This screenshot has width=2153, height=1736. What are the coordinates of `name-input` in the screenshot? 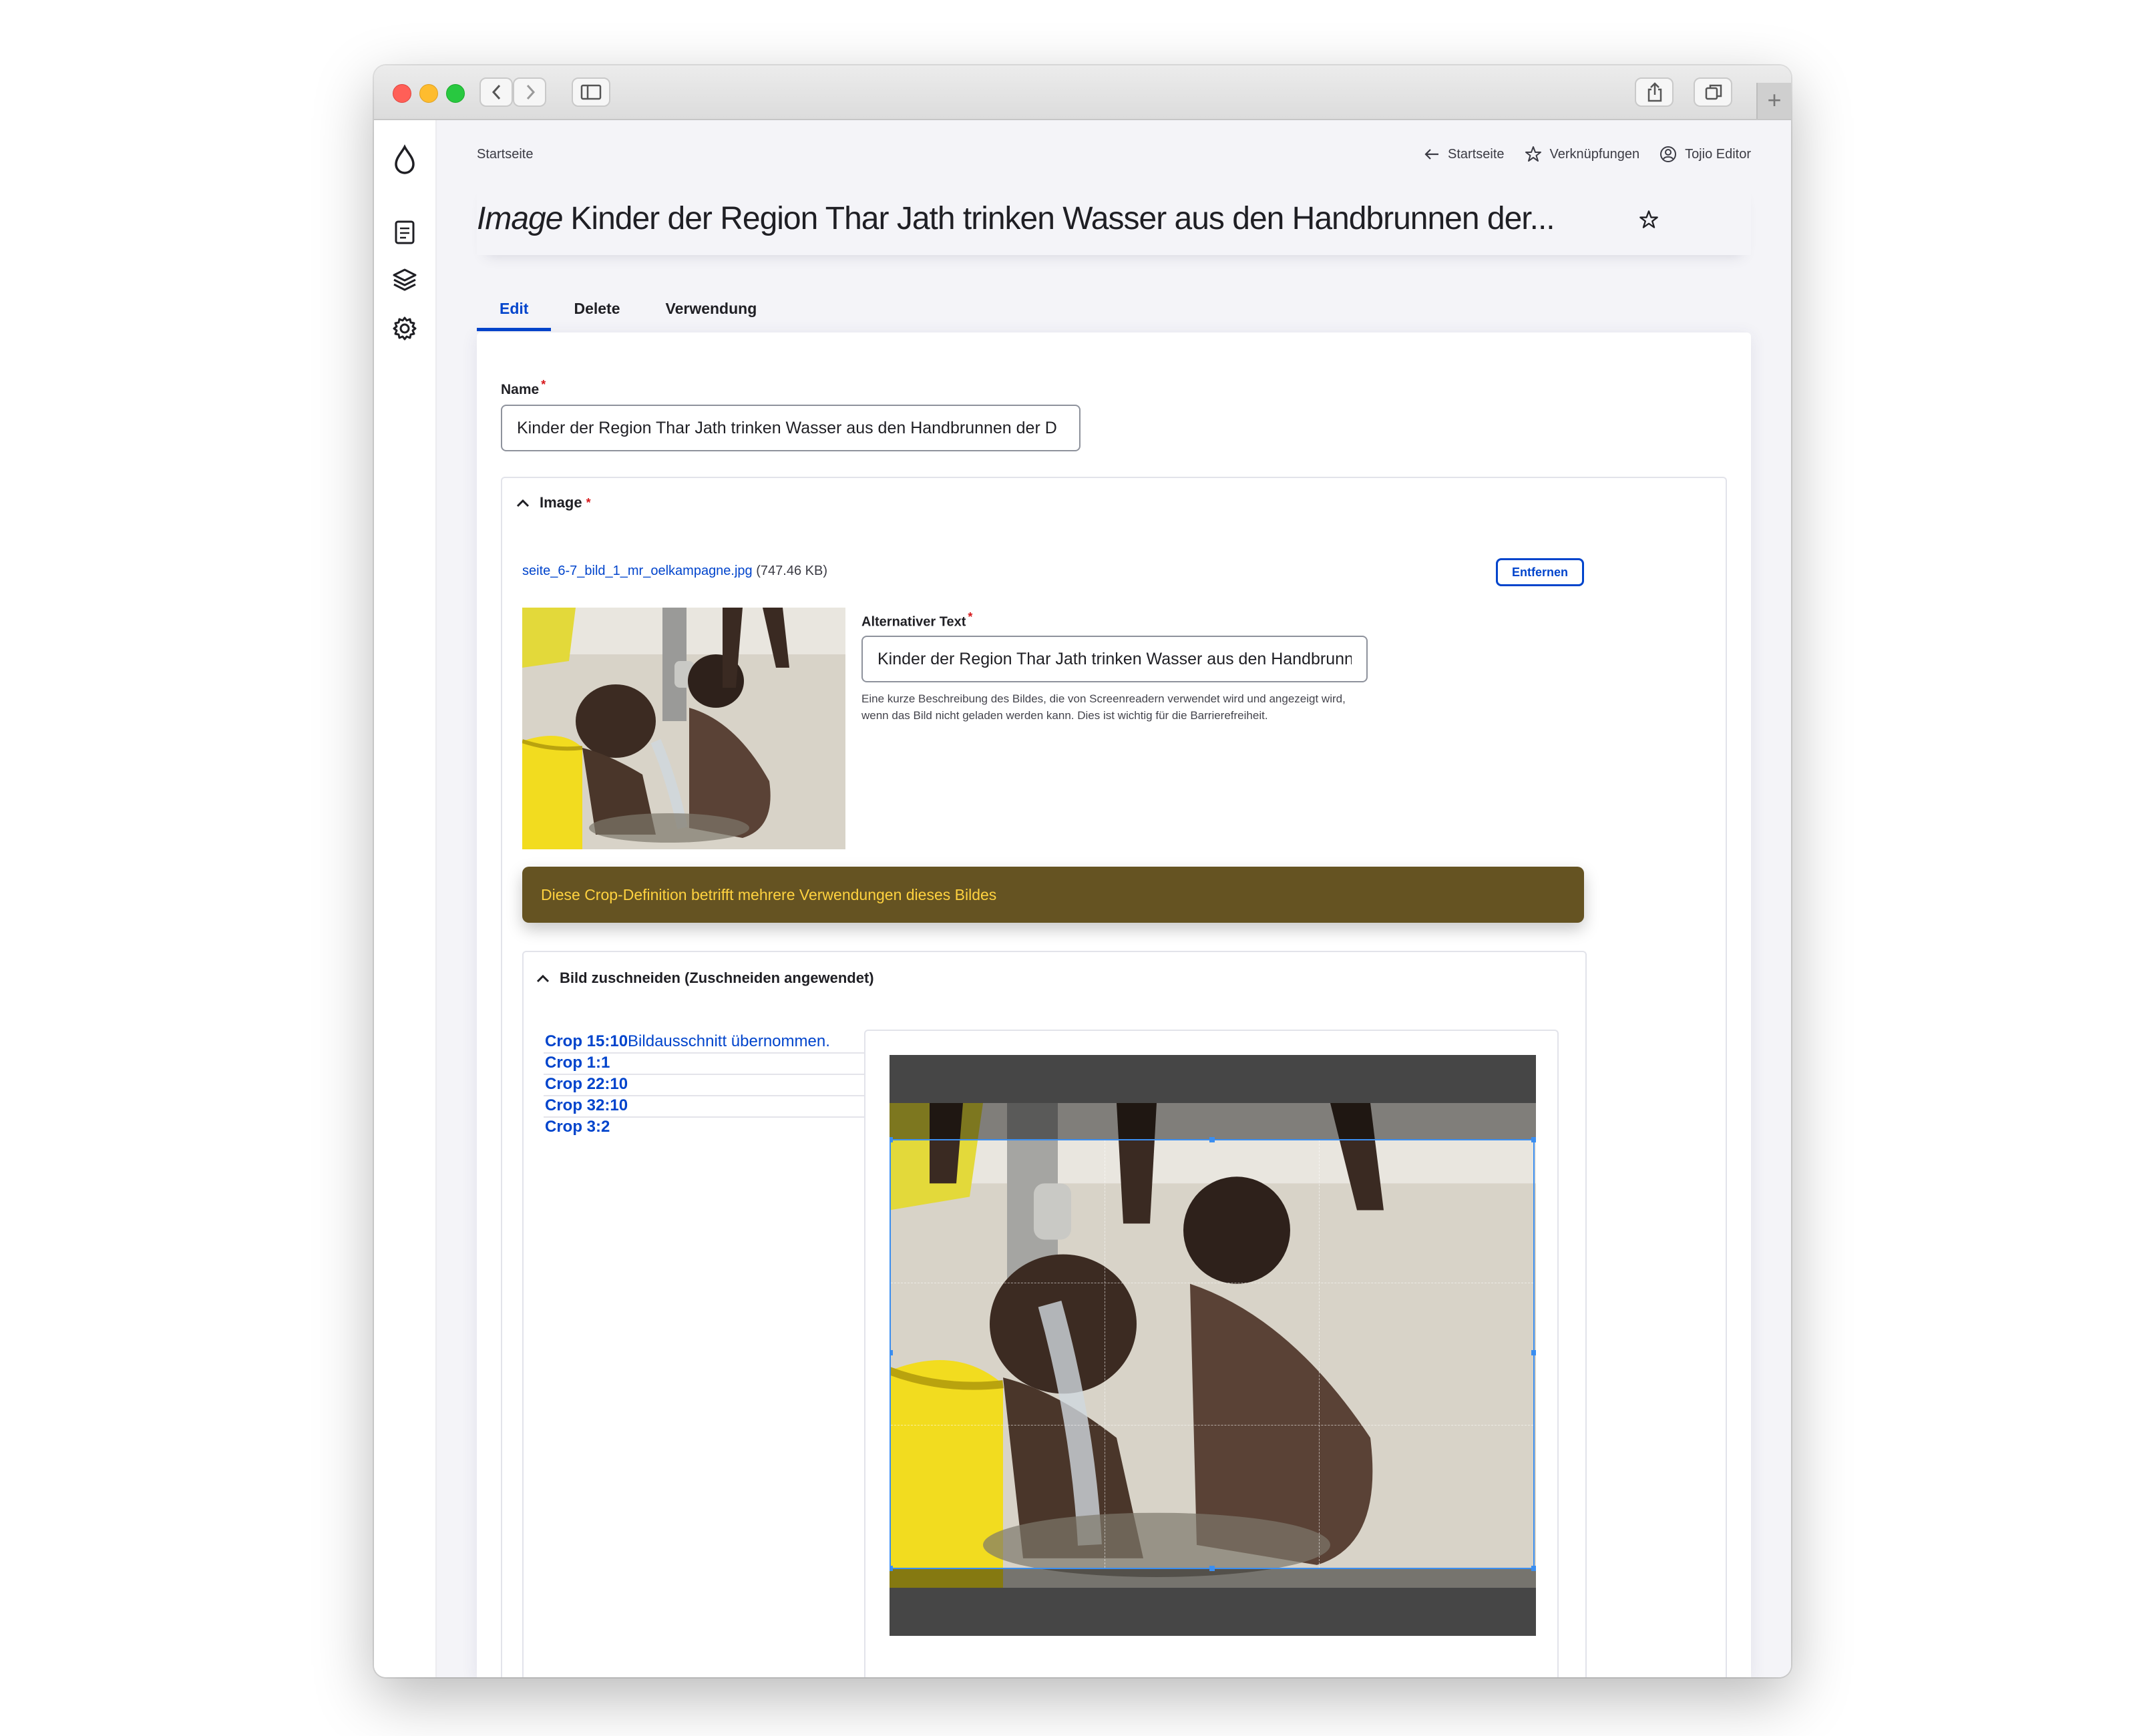 It's located at (791, 428).